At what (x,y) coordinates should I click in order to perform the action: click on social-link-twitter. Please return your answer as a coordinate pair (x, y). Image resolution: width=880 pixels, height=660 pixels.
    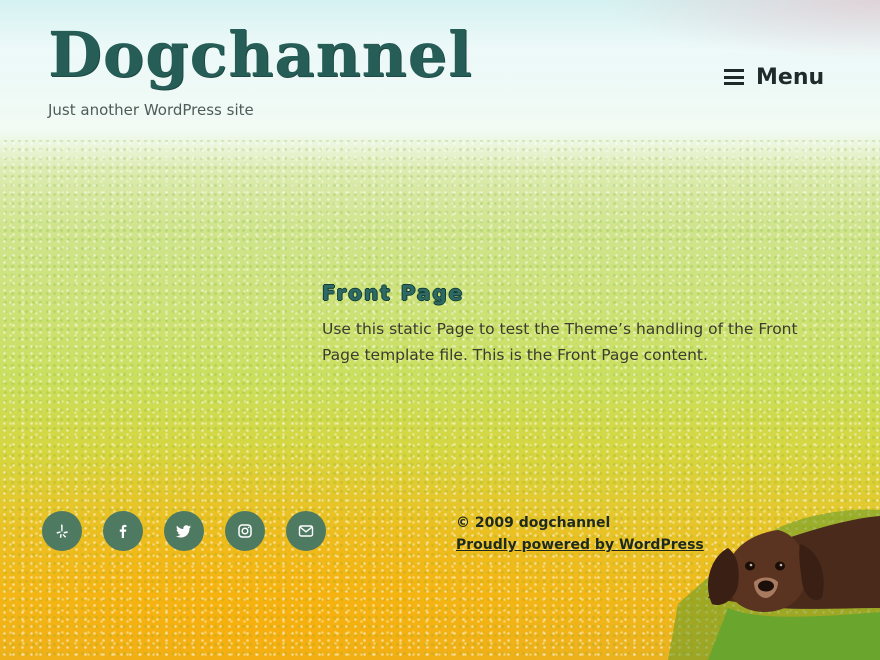
    Looking at the image, I should click on (184, 531).